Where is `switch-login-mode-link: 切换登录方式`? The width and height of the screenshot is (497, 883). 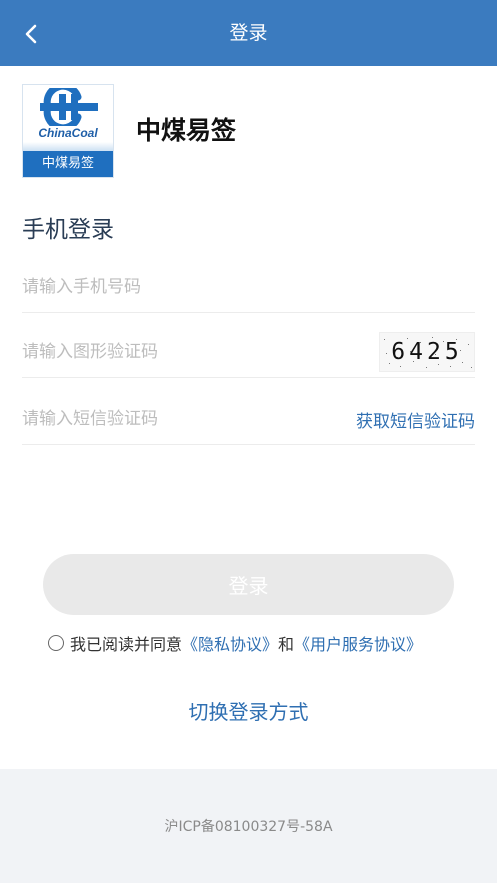
switch-login-mode-link: 切换登录方式 is located at coordinates (249, 712).